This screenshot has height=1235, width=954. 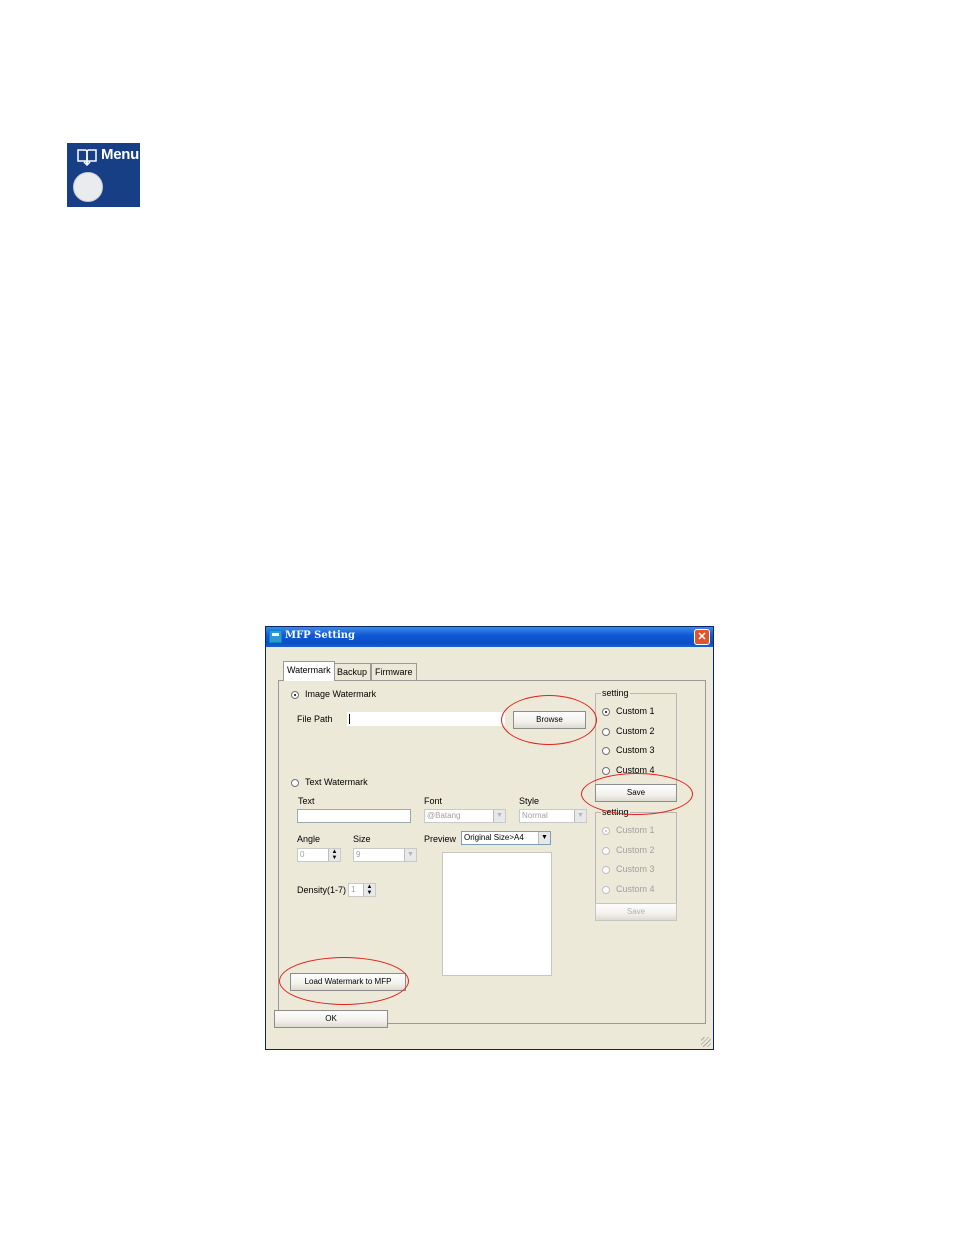 What do you see at coordinates (358, 854) in the screenshot?
I see `size-select-value: 9` at bounding box center [358, 854].